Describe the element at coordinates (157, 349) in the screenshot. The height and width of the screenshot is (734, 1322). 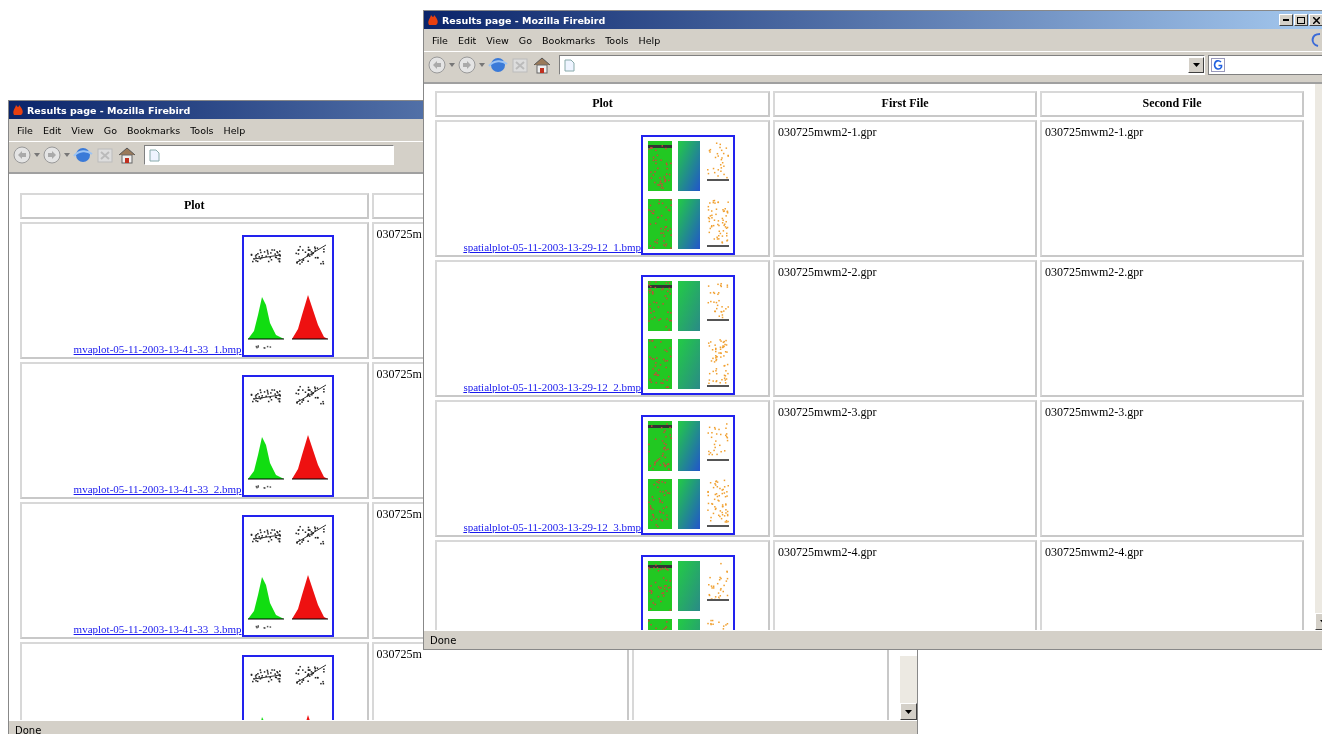
I see `plot-link: mvaplot-05-11-2003-13-41-33_1.bmp` at that location.